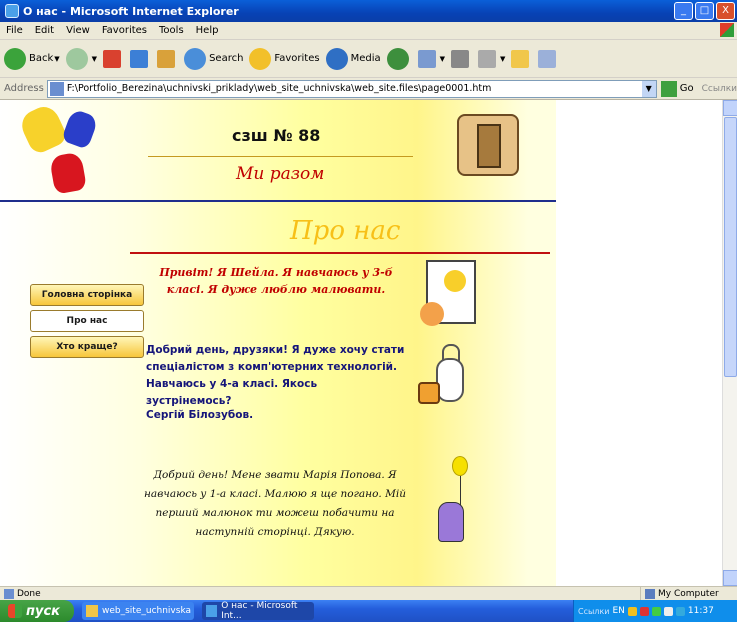  I want to click on window-title: О нас - Microsoft Internet Explorer, so click(131, 11).